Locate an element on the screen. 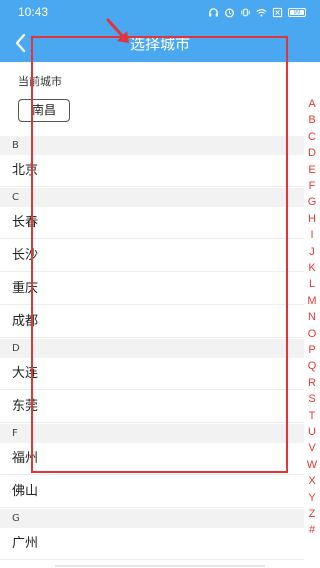  headset-icon is located at coordinates (213, 12).